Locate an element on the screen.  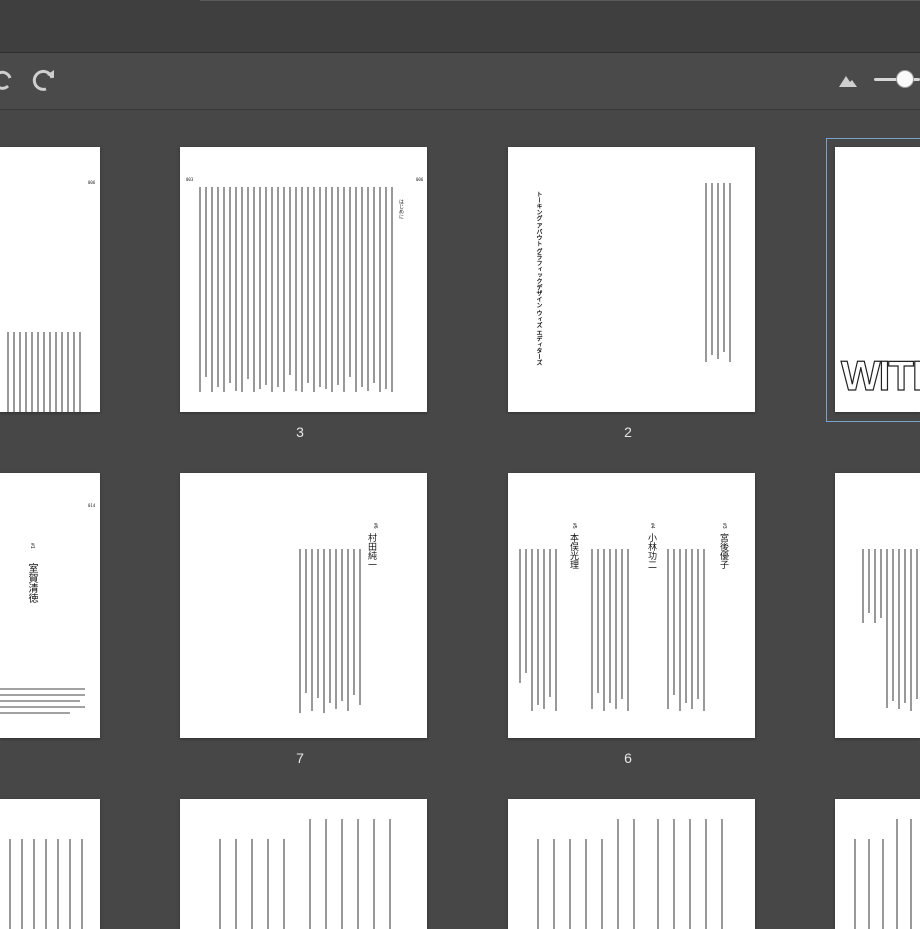
page-thumb-row3-b is located at coordinates (303, 864).